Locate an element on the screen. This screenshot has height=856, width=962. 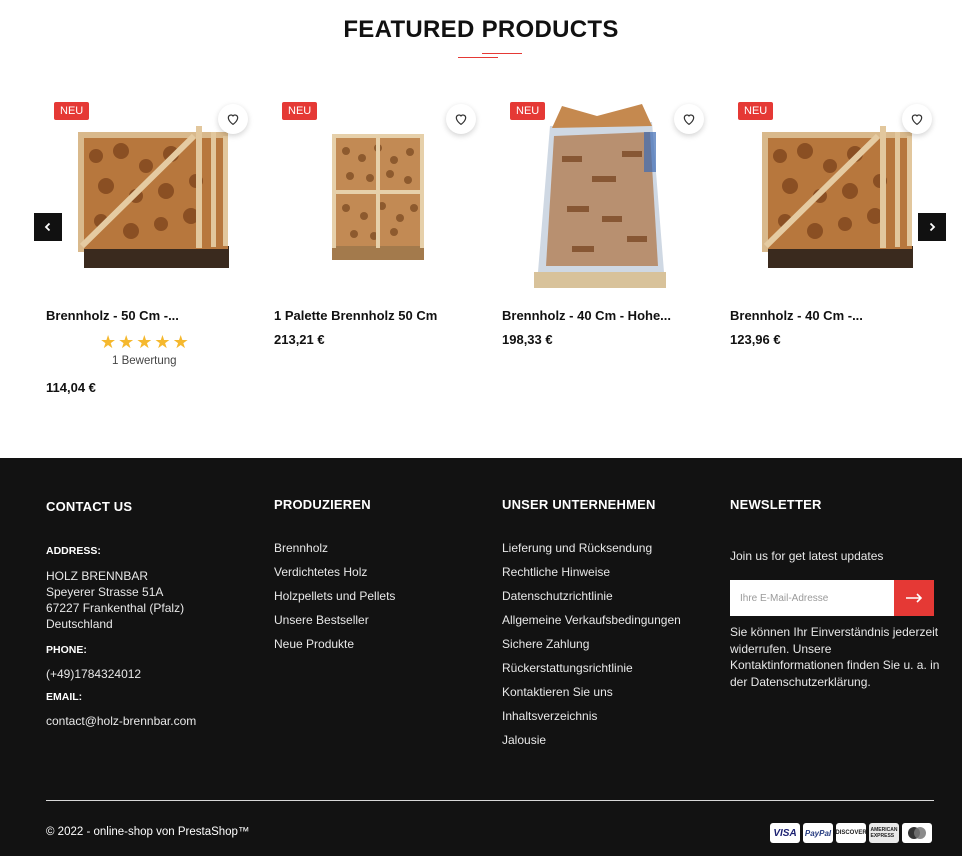
product-price: 213,21 € is located at coordinates (299, 339).